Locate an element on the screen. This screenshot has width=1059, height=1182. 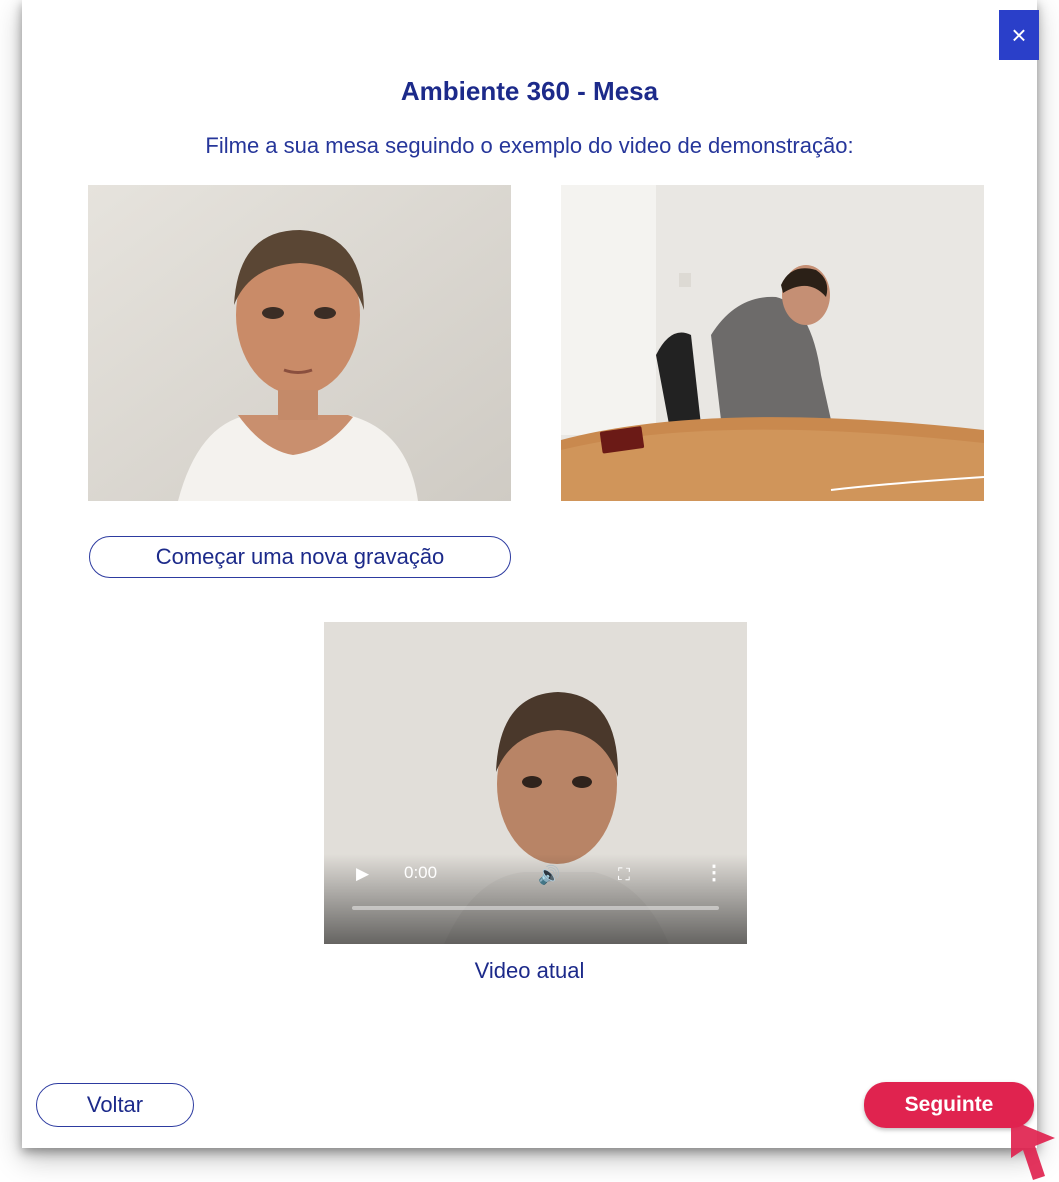
close-button: × is located at coordinates (1019, 35).